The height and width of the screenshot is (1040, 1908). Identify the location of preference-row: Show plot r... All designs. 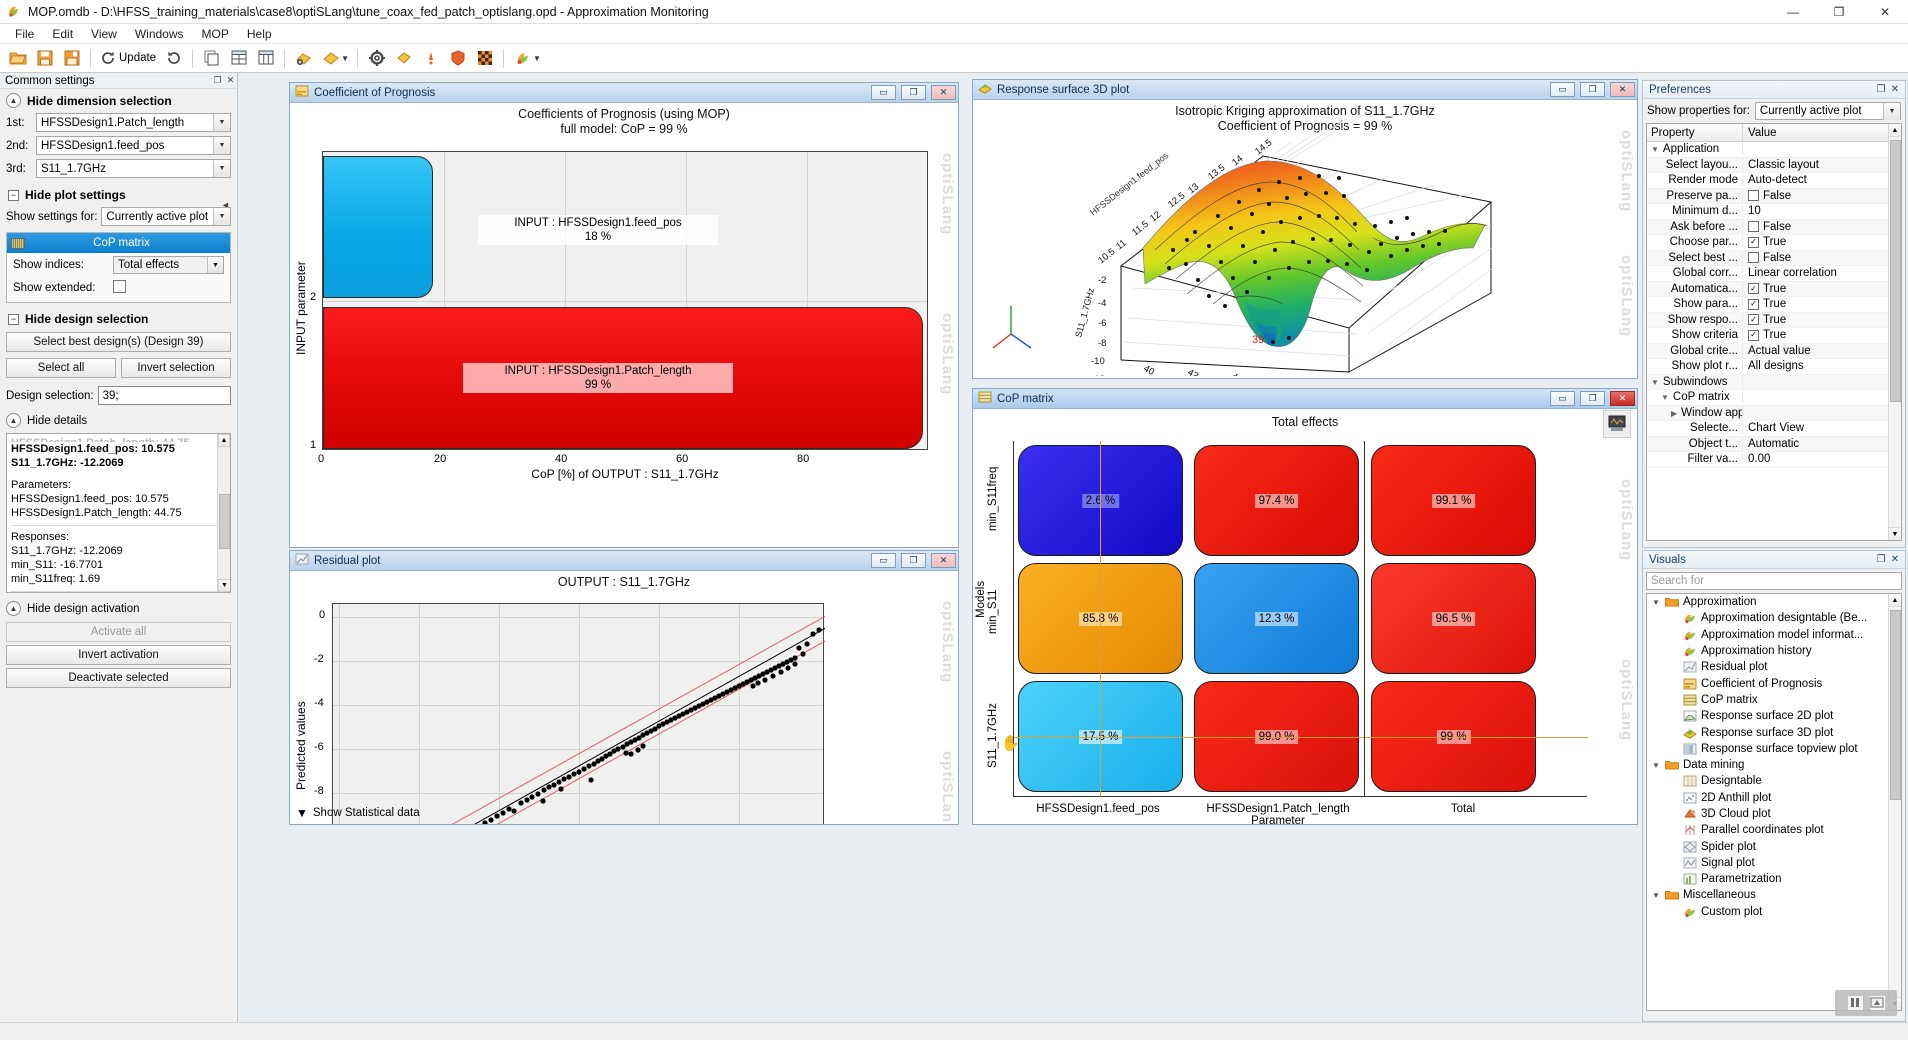
(1774, 367).